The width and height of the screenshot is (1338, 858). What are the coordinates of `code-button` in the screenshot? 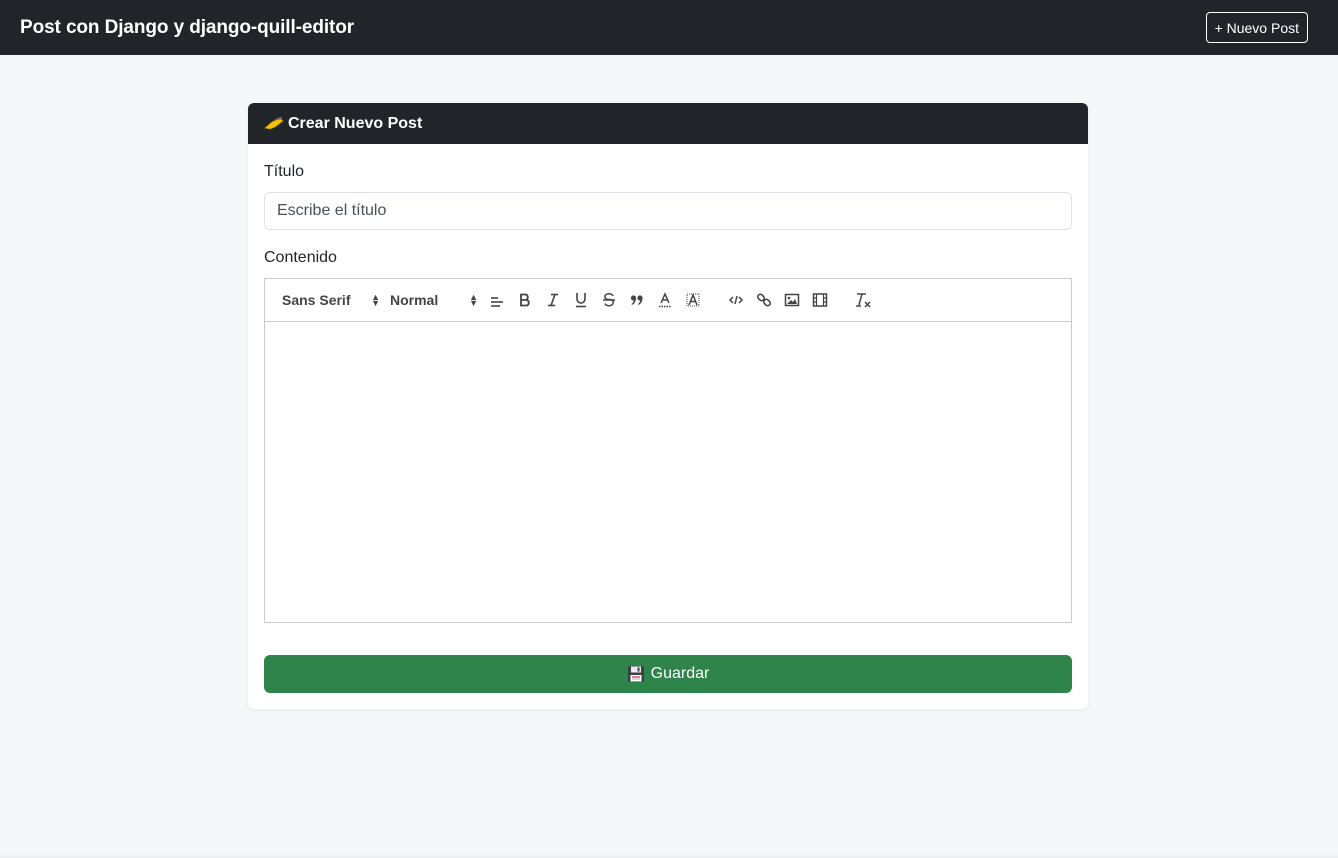 It's located at (736, 300).